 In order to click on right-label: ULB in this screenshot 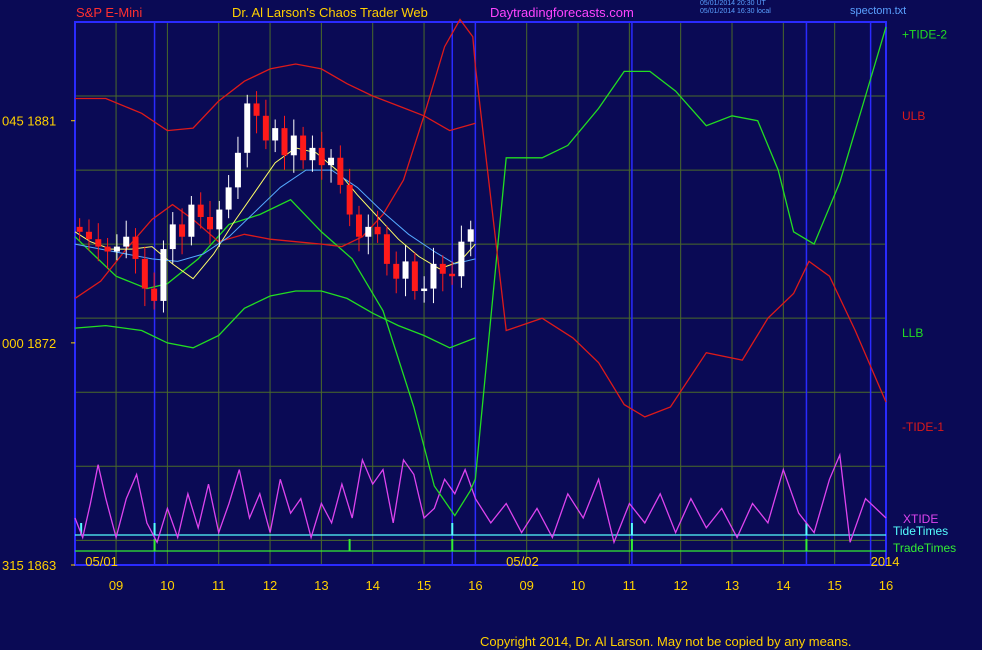, I will do `click(913, 116)`.